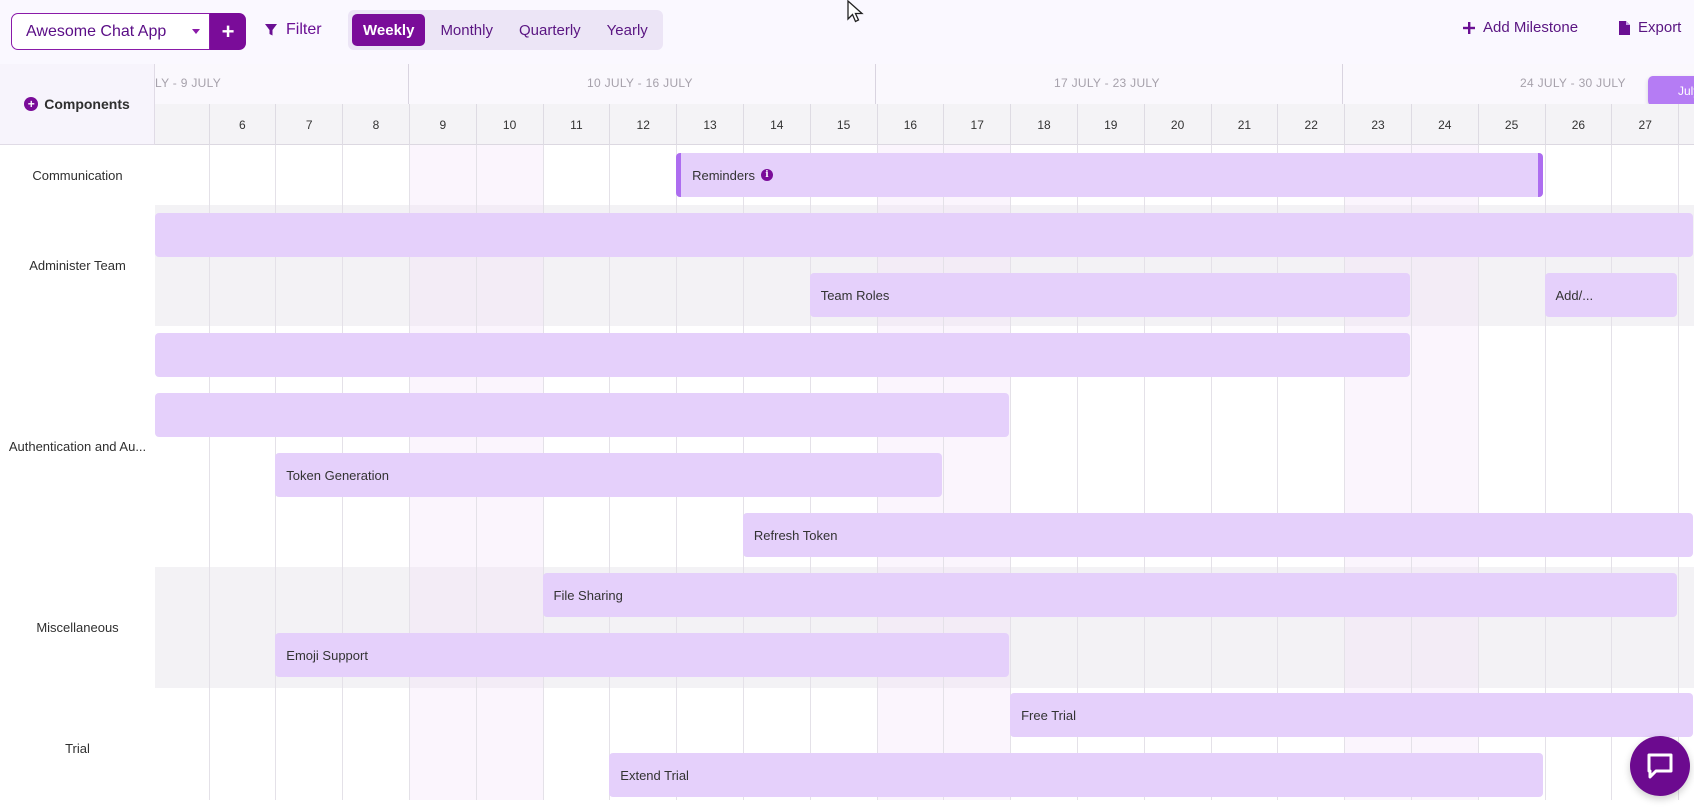 The height and width of the screenshot is (809, 1694). I want to click on add-project-button: +, so click(228, 31).